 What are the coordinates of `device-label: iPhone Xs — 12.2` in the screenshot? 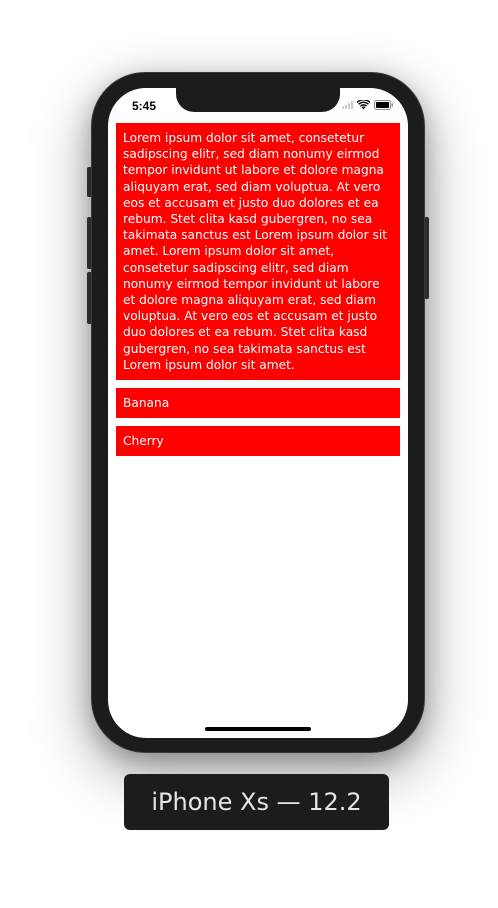 It's located at (256, 802).